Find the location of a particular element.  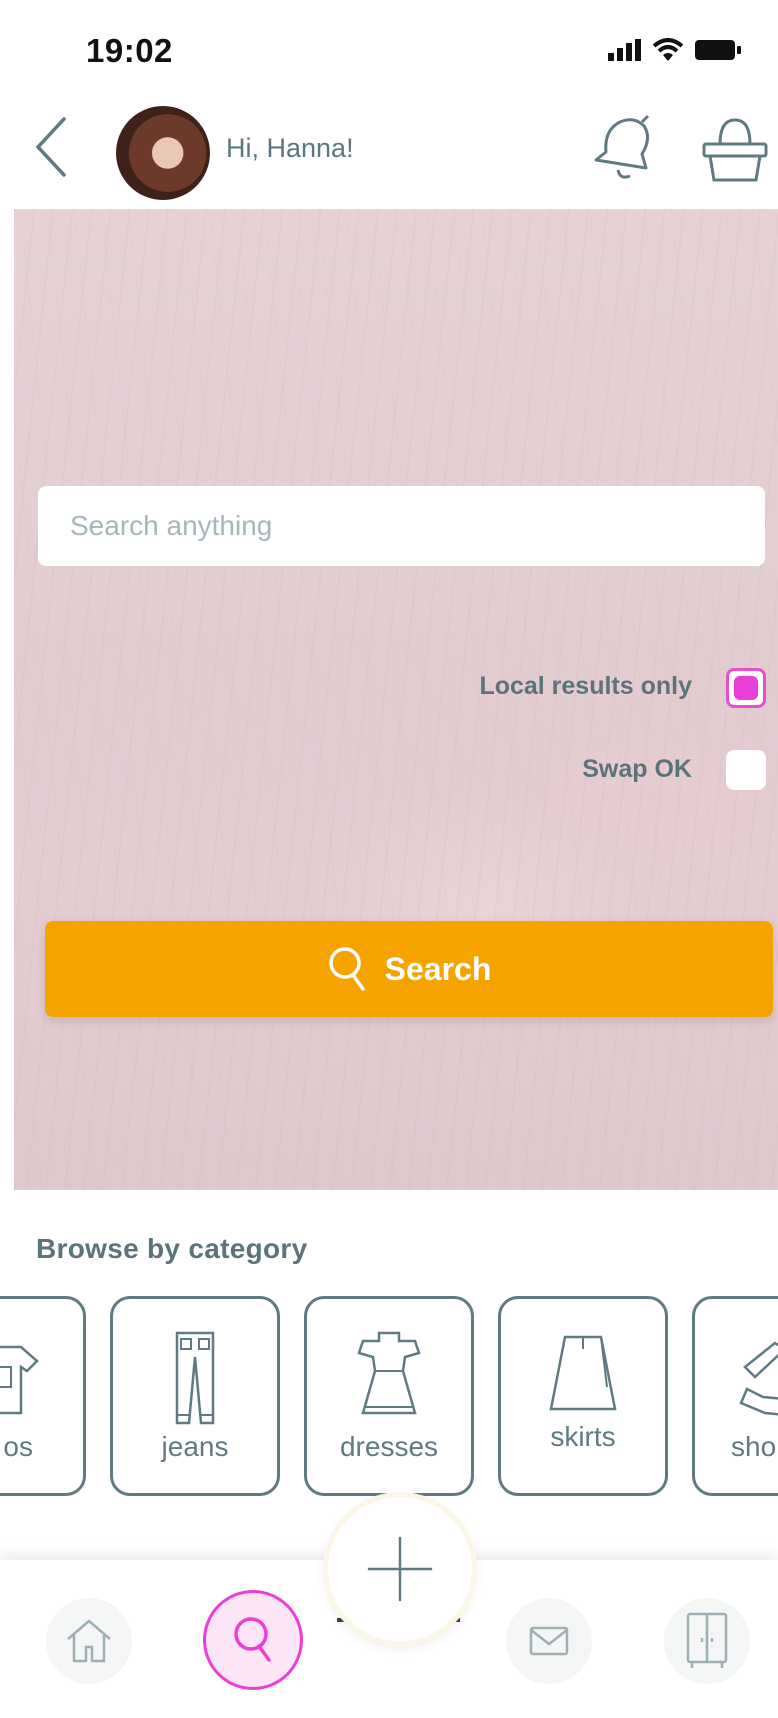

greeting-text: Hi, Hanna! is located at coordinates (290, 148).